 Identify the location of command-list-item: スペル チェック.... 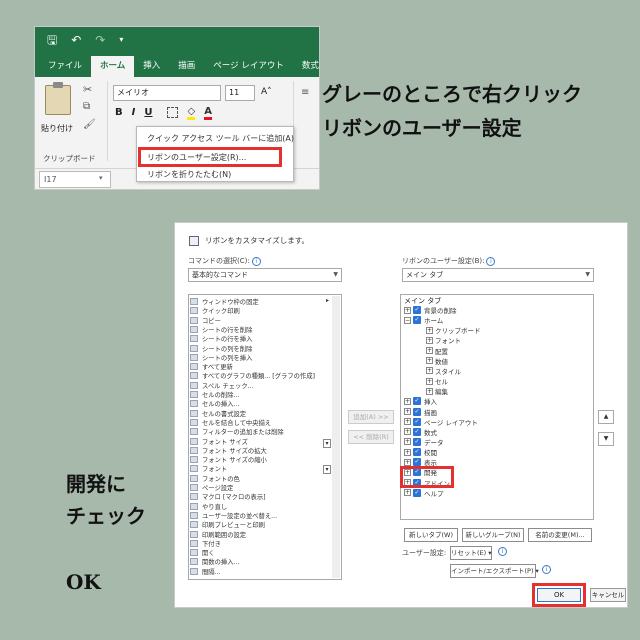
(222, 385).